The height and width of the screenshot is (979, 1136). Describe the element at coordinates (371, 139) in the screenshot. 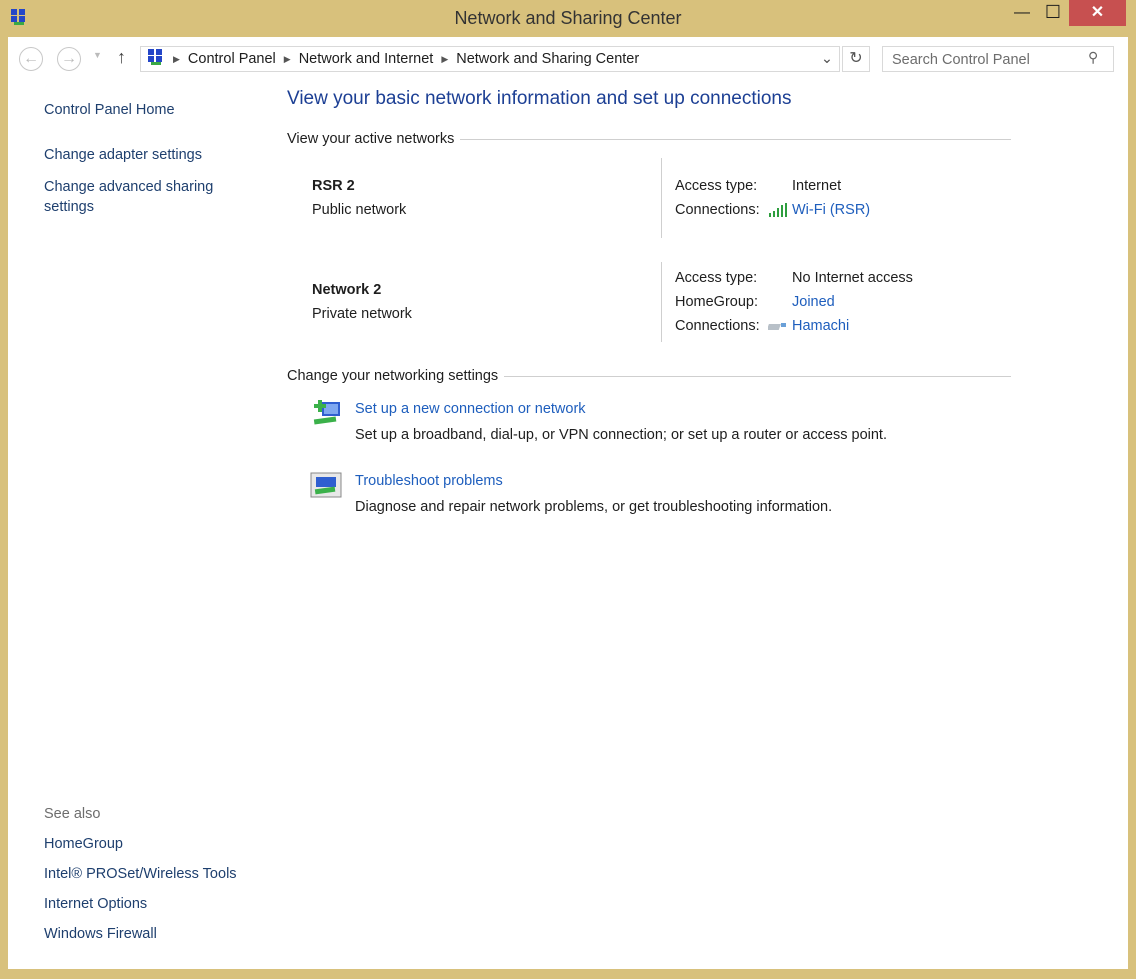

I see `section-title: View your active networks` at that location.